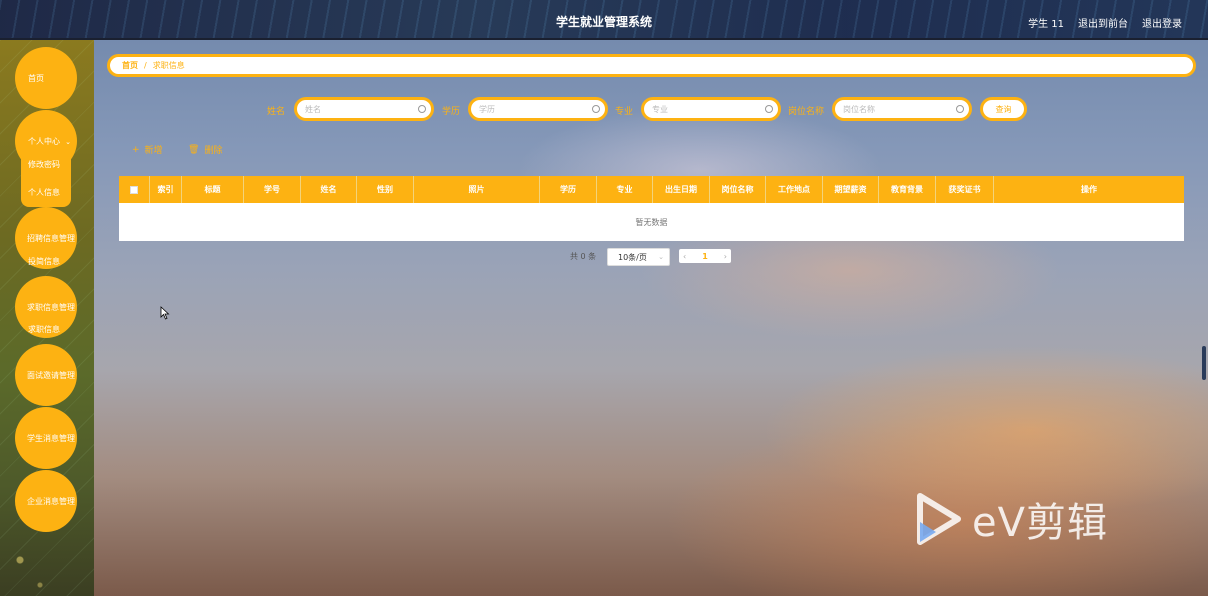  What do you see at coordinates (194, 149) in the screenshot?
I see `trash-icon: 🗑` at bounding box center [194, 149].